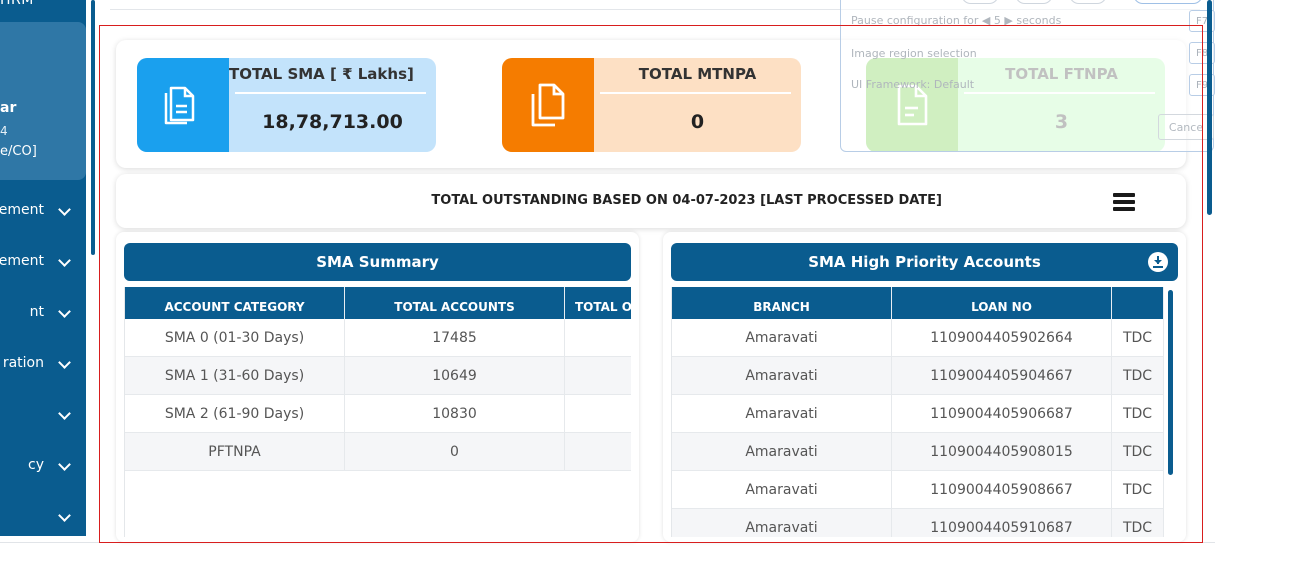  I want to click on total-ftnpa-card: TOTAL FTNPA 3, so click(1015, 105).